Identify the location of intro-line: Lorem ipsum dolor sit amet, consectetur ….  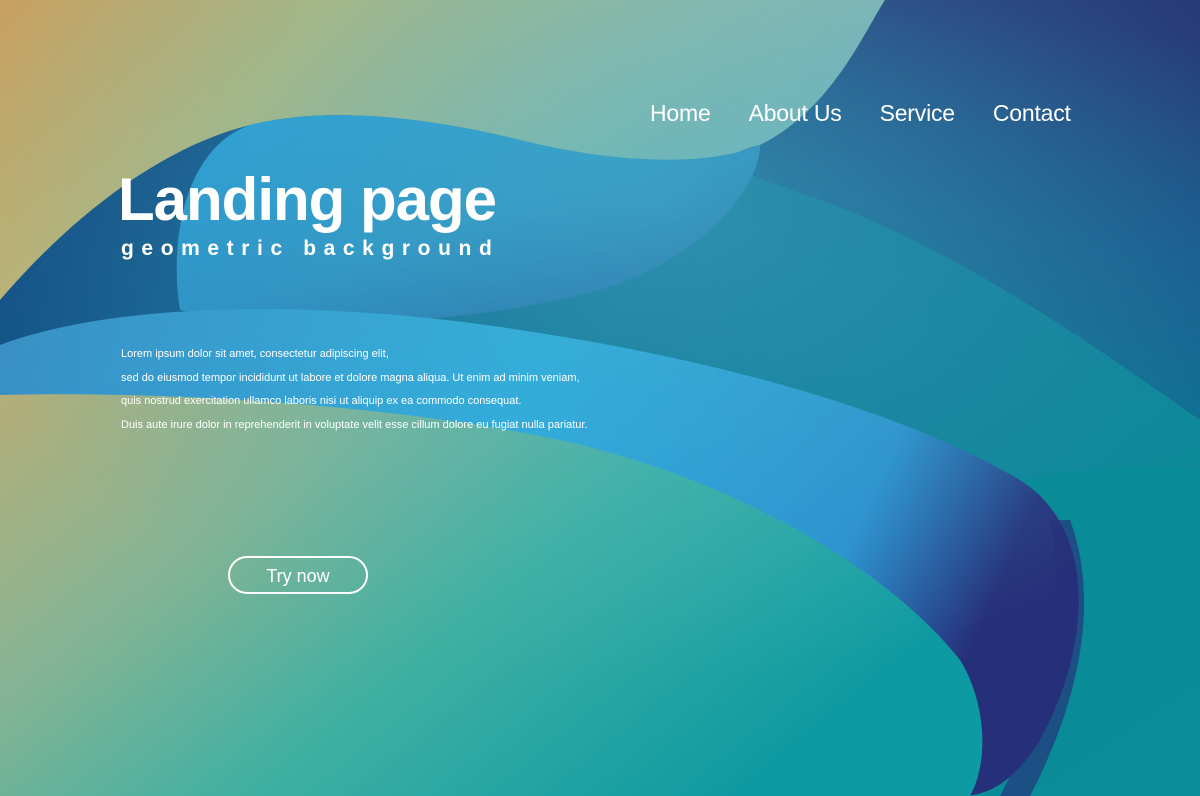
(255, 354).